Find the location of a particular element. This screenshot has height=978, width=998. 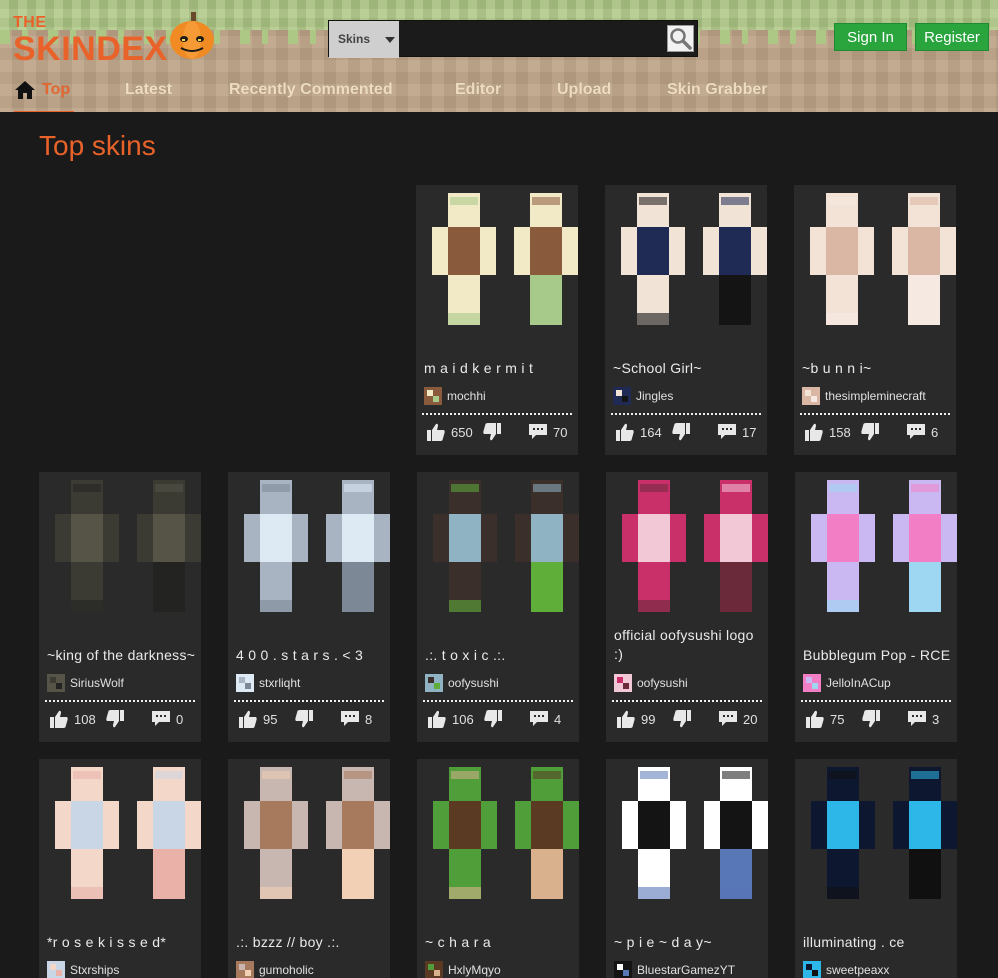

skin-stats: 158 6 is located at coordinates (875, 433).